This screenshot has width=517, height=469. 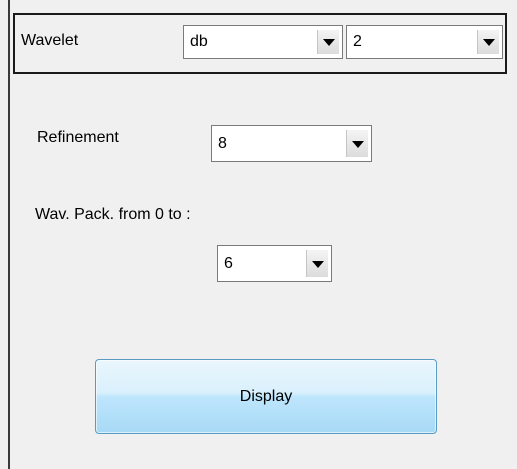 What do you see at coordinates (222, 143) in the screenshot?
I see `refinement-value: 8` at bounding box center [222, 143].